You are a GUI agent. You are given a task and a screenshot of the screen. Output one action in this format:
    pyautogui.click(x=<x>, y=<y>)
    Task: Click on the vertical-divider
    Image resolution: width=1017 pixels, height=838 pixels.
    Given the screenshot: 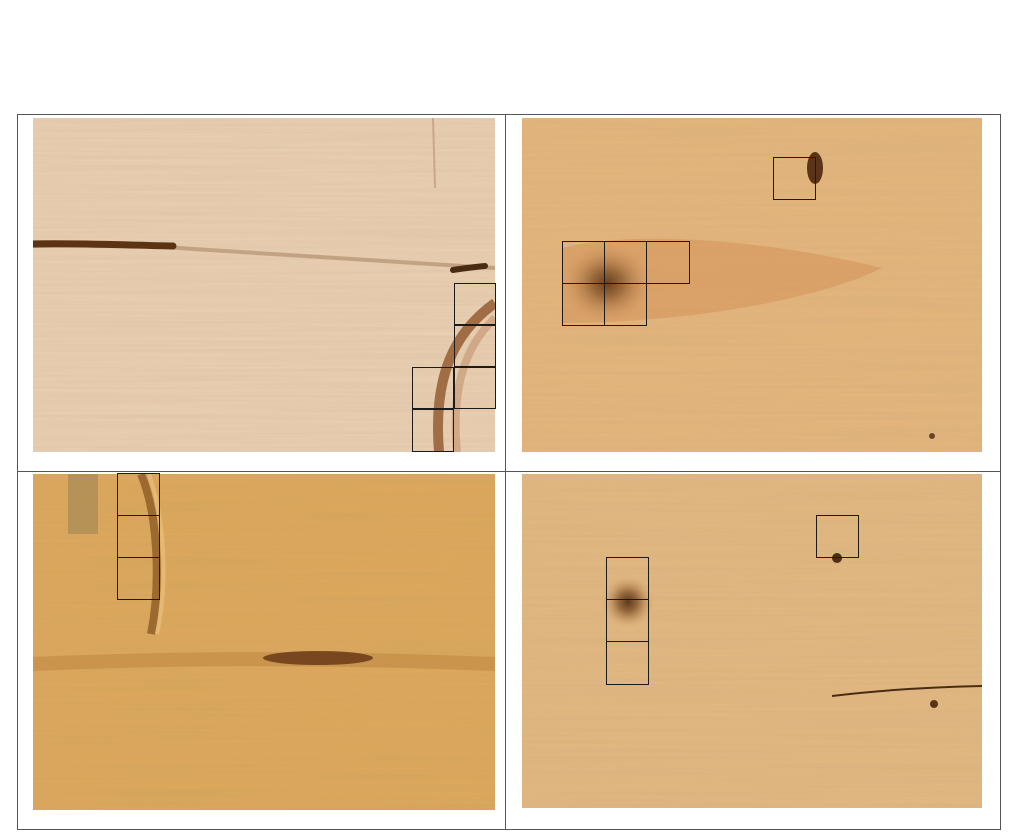 What is the action you would take?
    pyautogui.click(x=505, y=472)
    